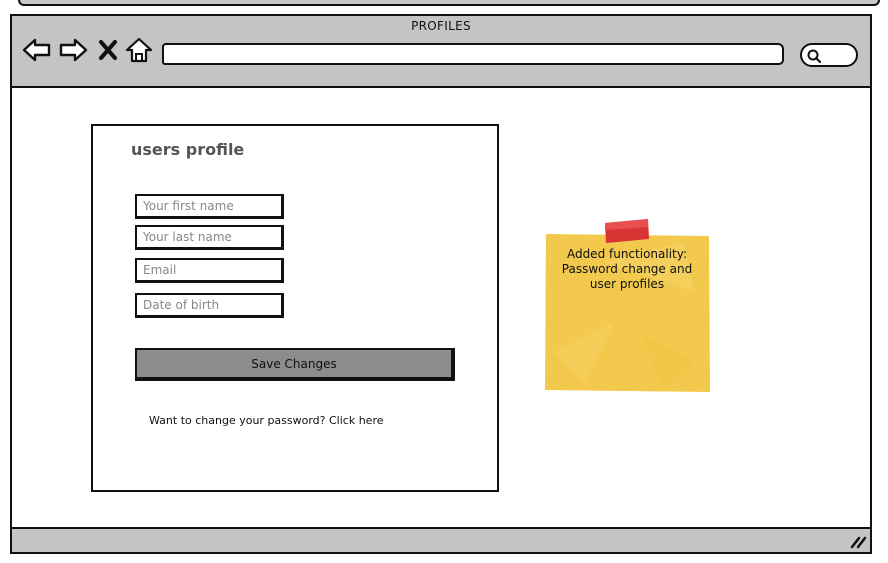  I want to click on last-name-input, so click(209, 237).